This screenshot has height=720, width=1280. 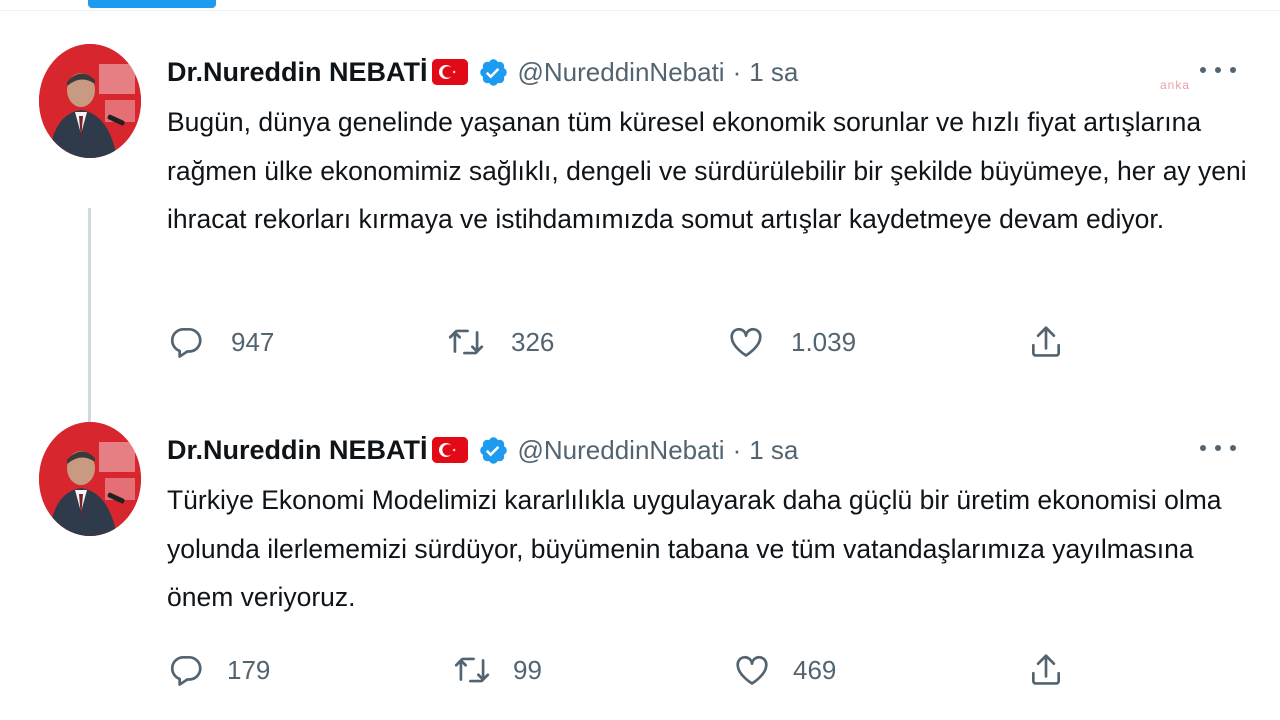 What do you see at coordinates (784, 670) in the screenshot?
I see `like-button: 469` at bounding box center [784, 670].